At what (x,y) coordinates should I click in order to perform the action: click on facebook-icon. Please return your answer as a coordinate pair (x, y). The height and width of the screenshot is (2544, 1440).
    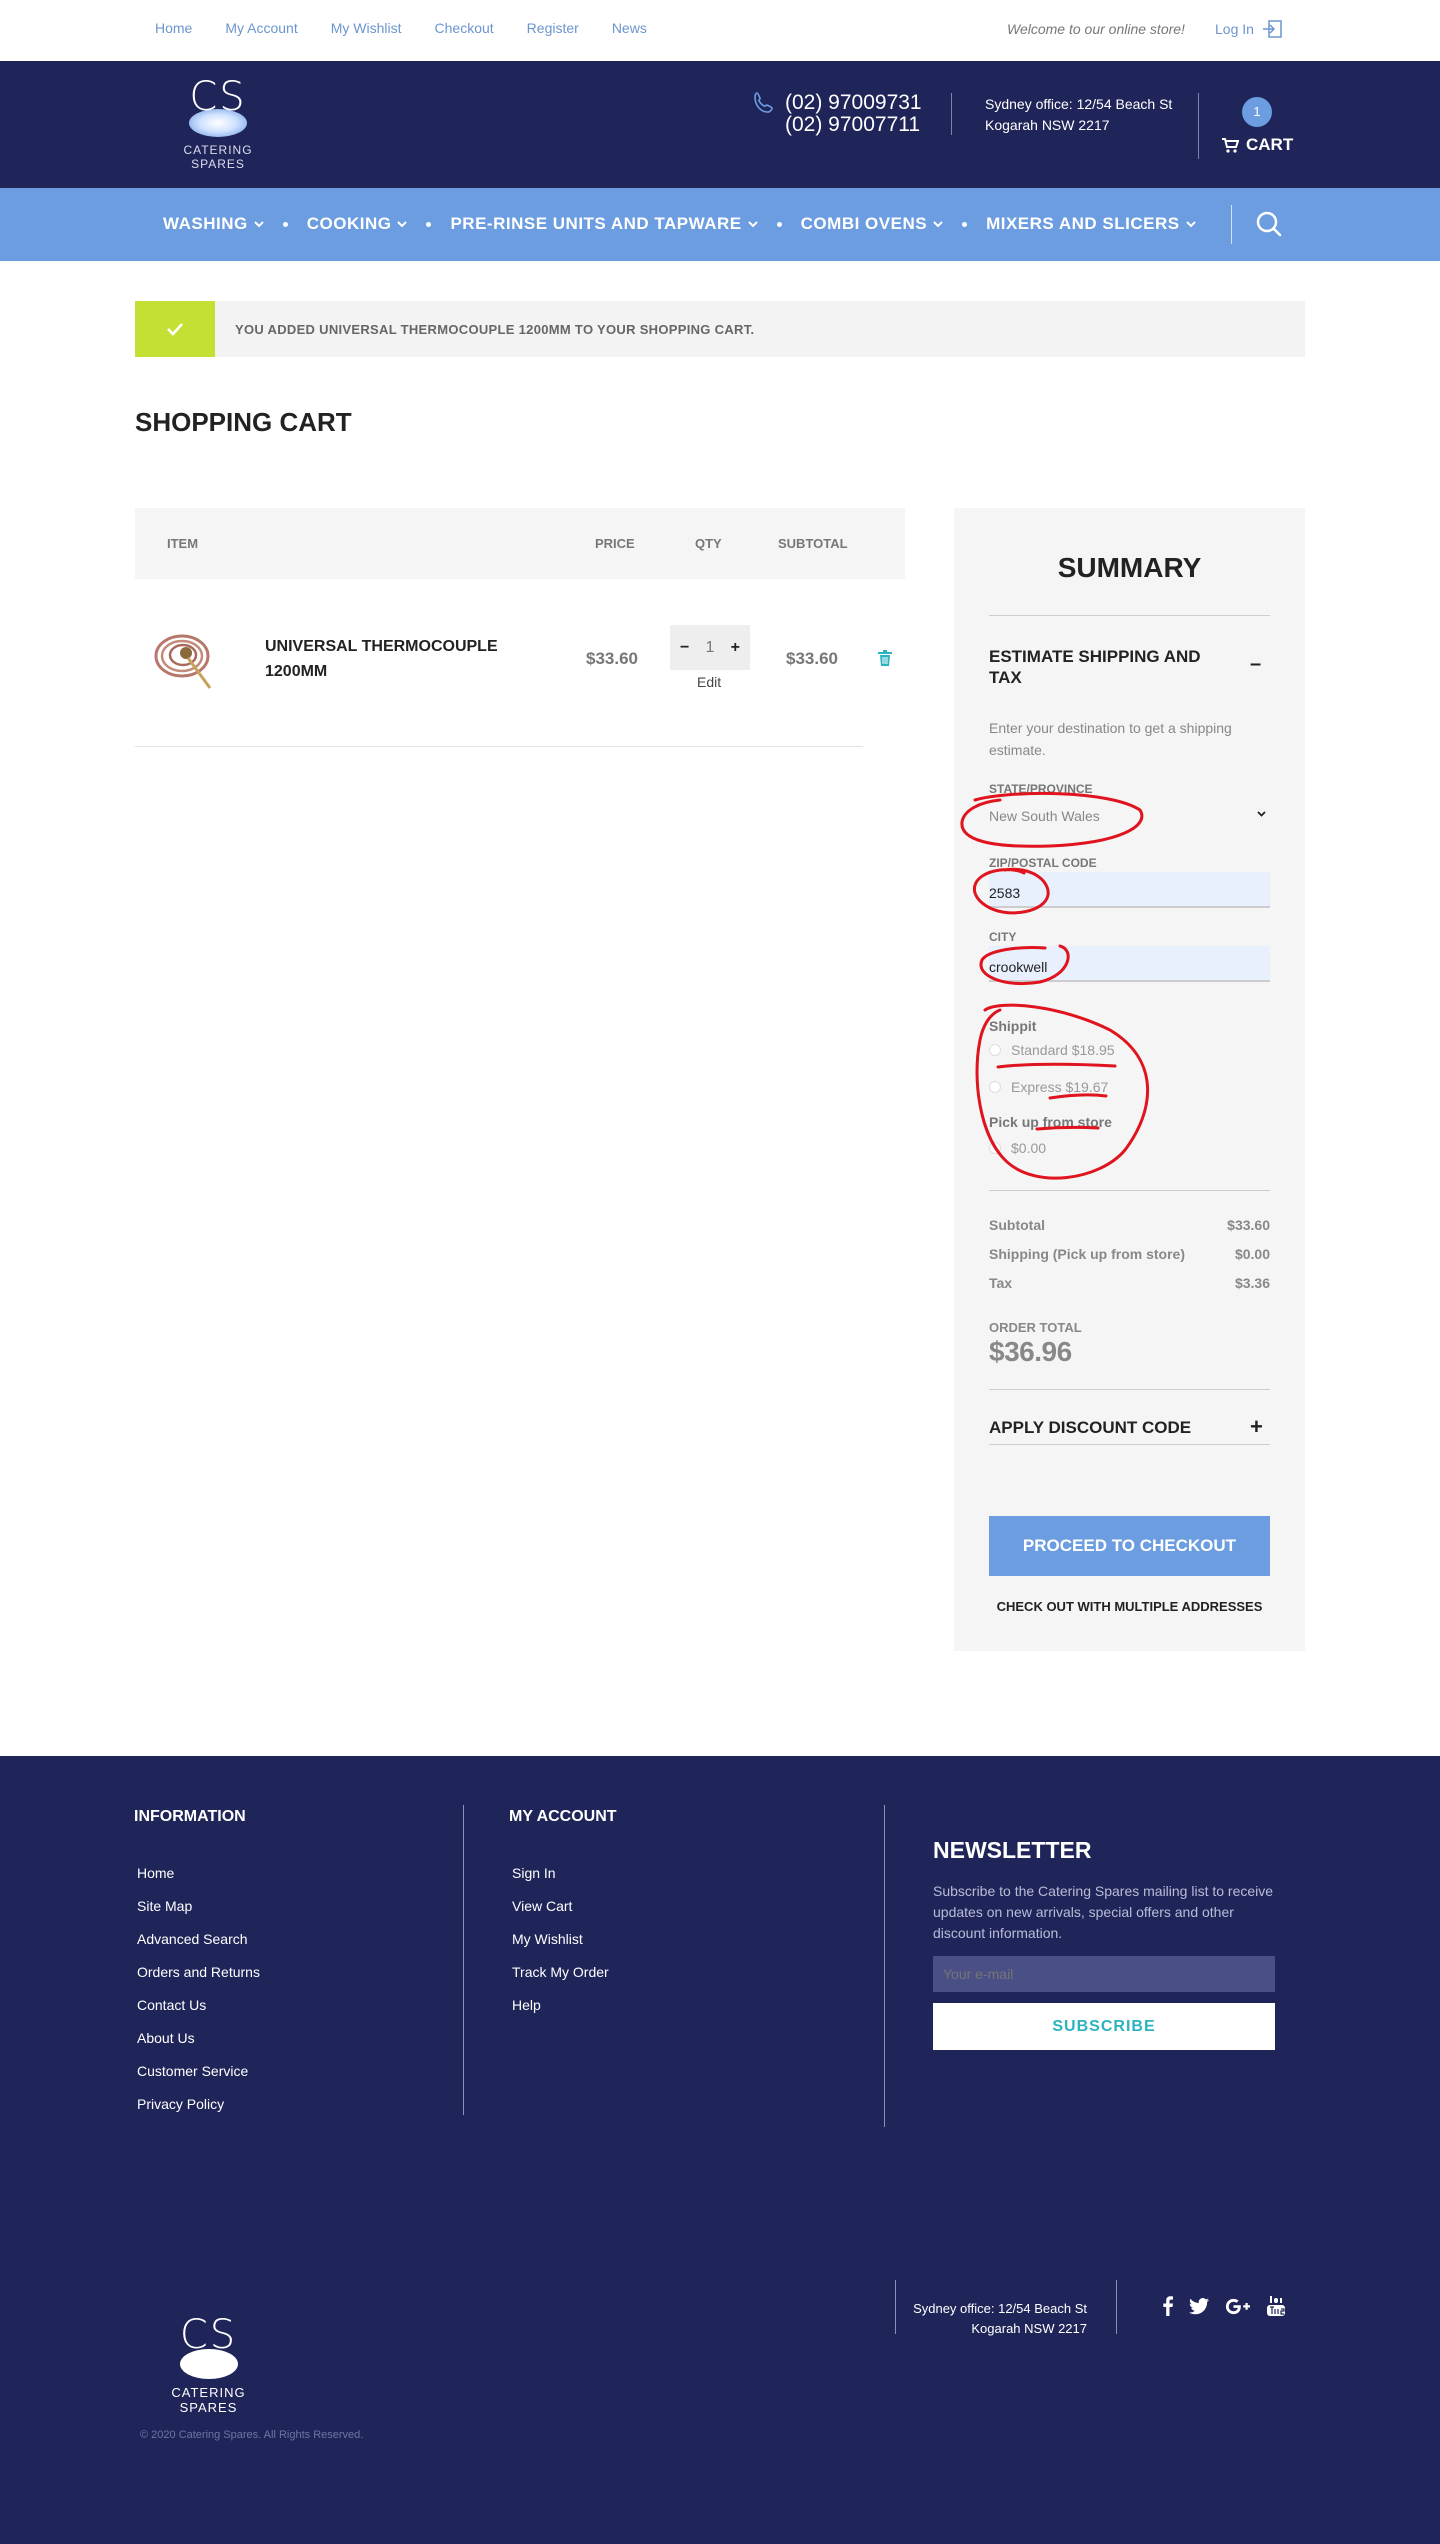
    Looking at the image, I should click on (1168, 2306).